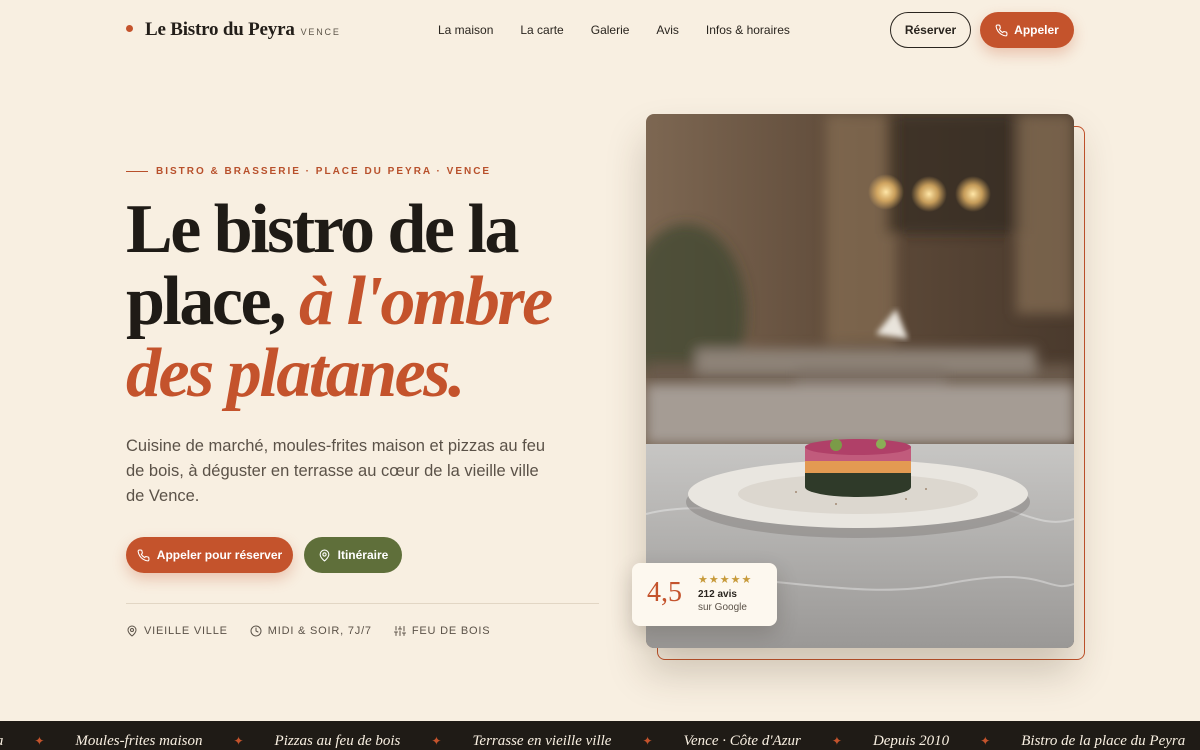 The height and width of the screenshot is (750, 1200). I want to click on call-button-label: Appeler, so click(1036, 30).